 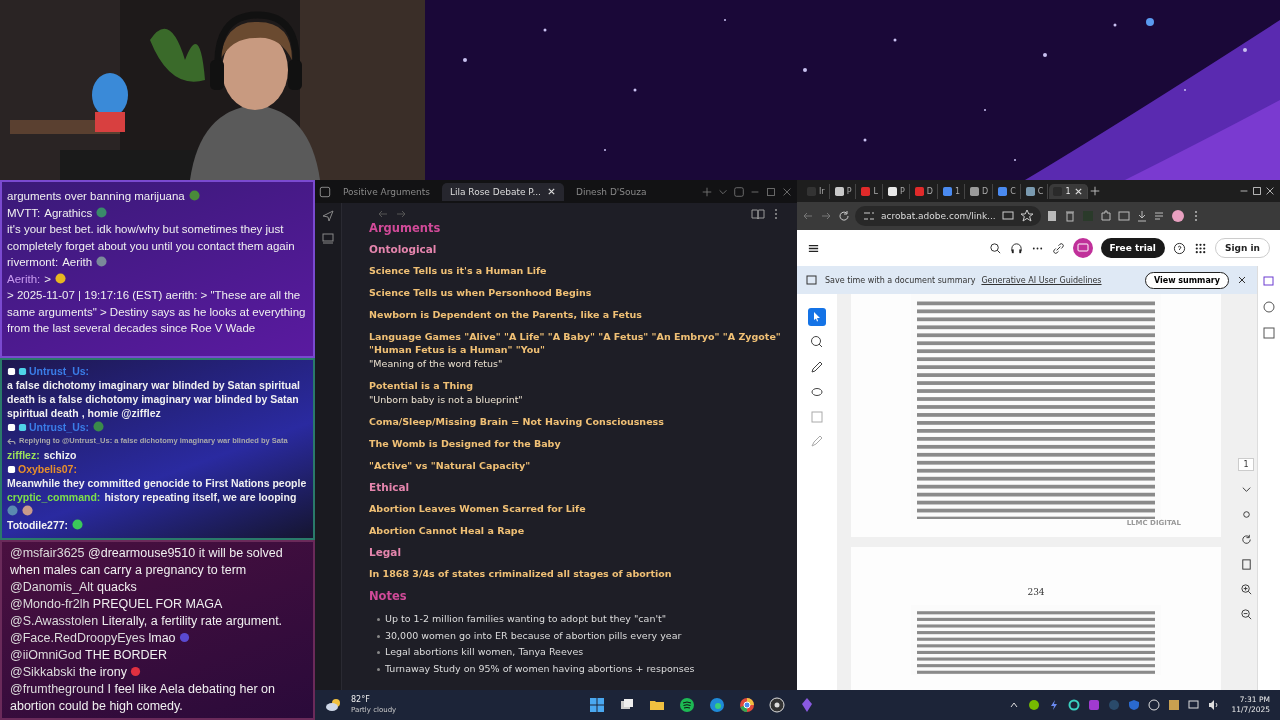 What do you see at coordinates (59, 371) in the screenshot?
I see `username: Untrust_Us:` at bounding box center [59, 371].